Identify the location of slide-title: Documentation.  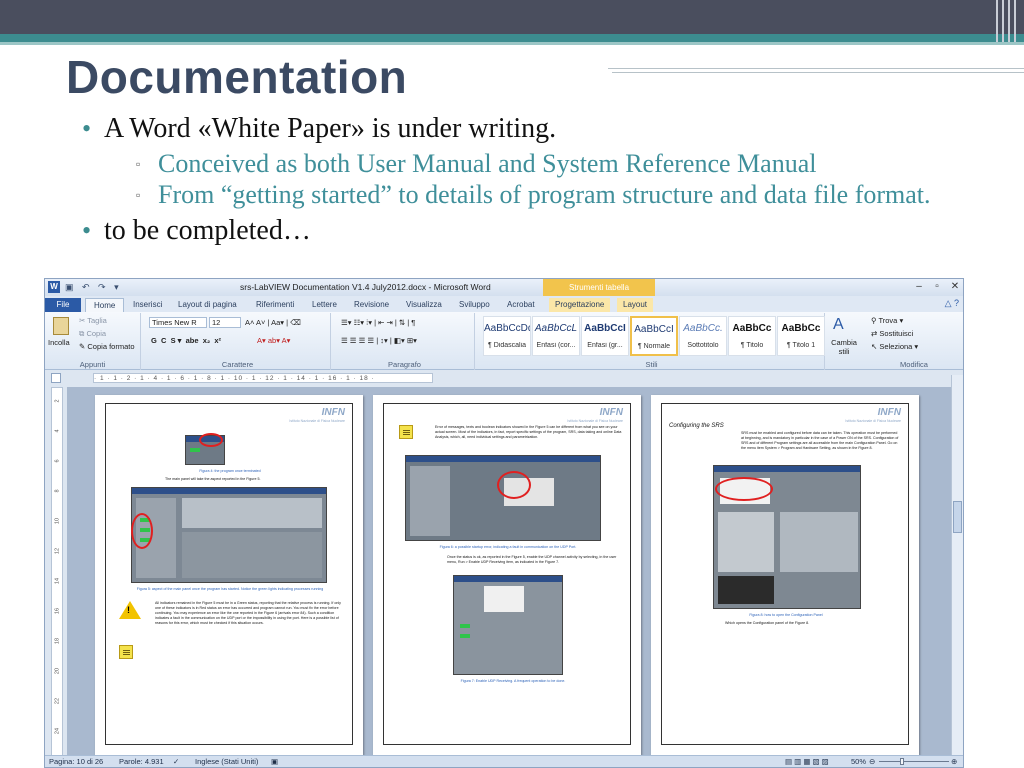
(237, 77).